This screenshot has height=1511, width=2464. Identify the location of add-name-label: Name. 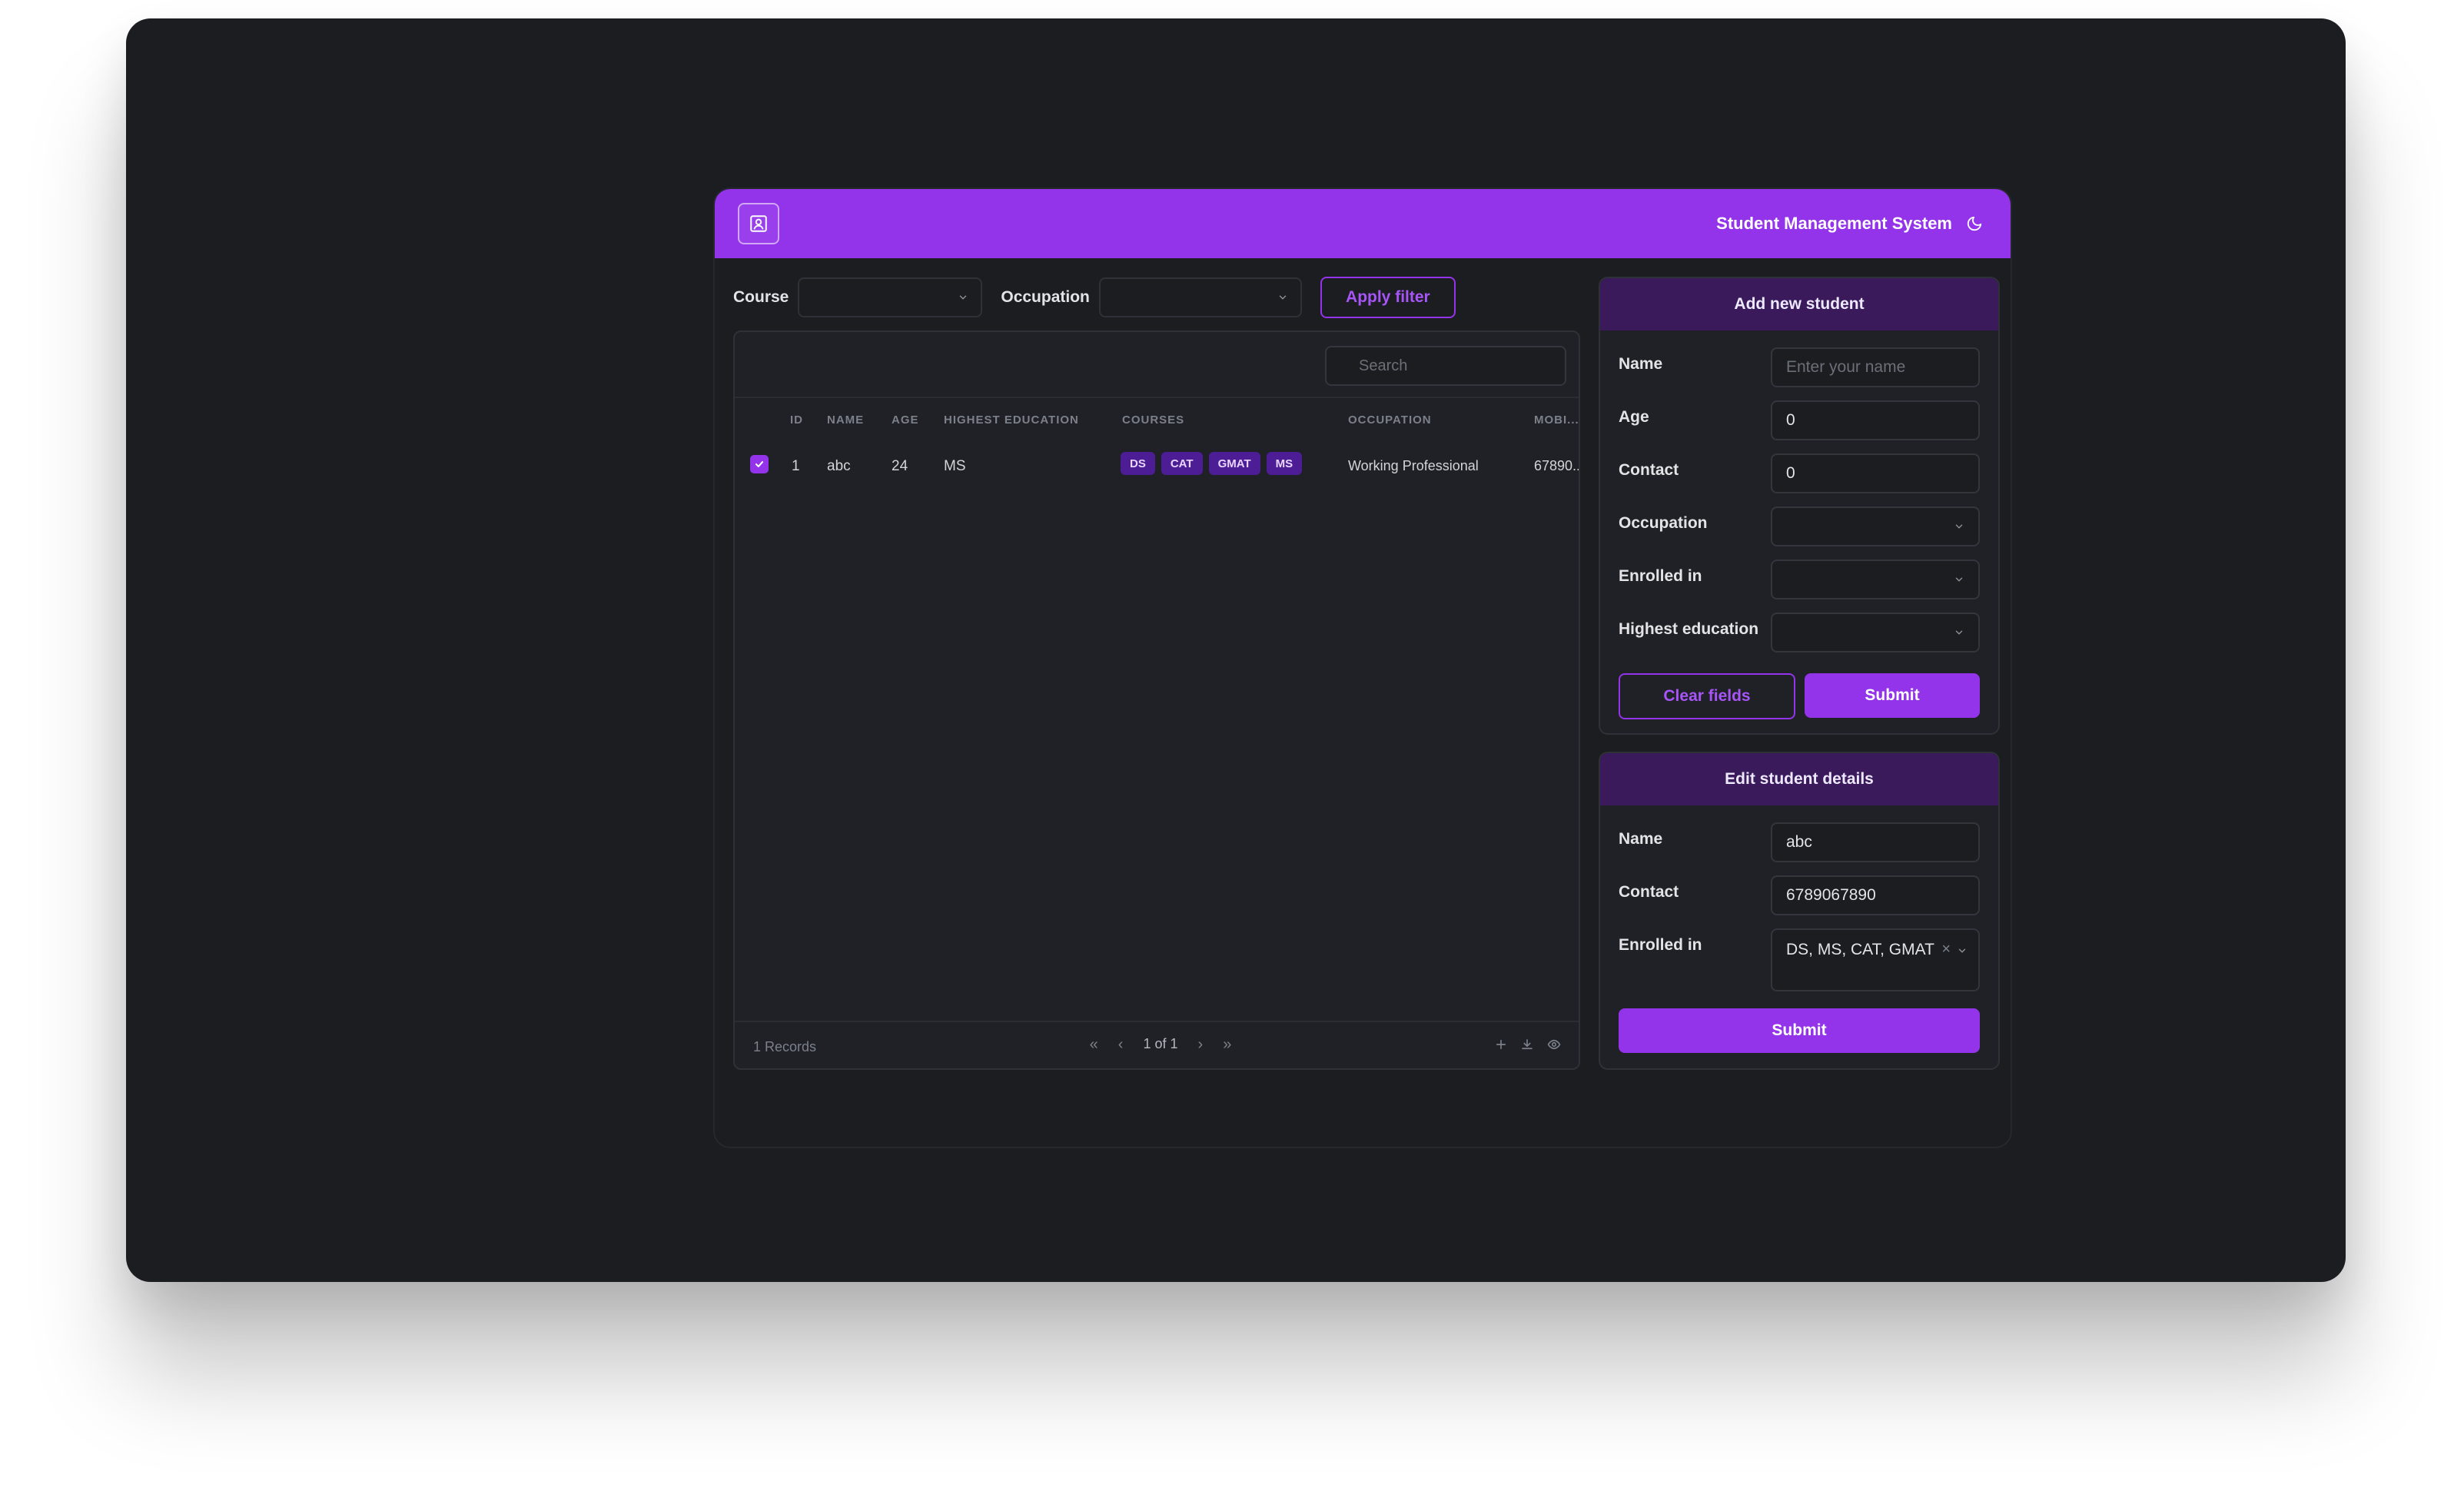
(1641, 364).